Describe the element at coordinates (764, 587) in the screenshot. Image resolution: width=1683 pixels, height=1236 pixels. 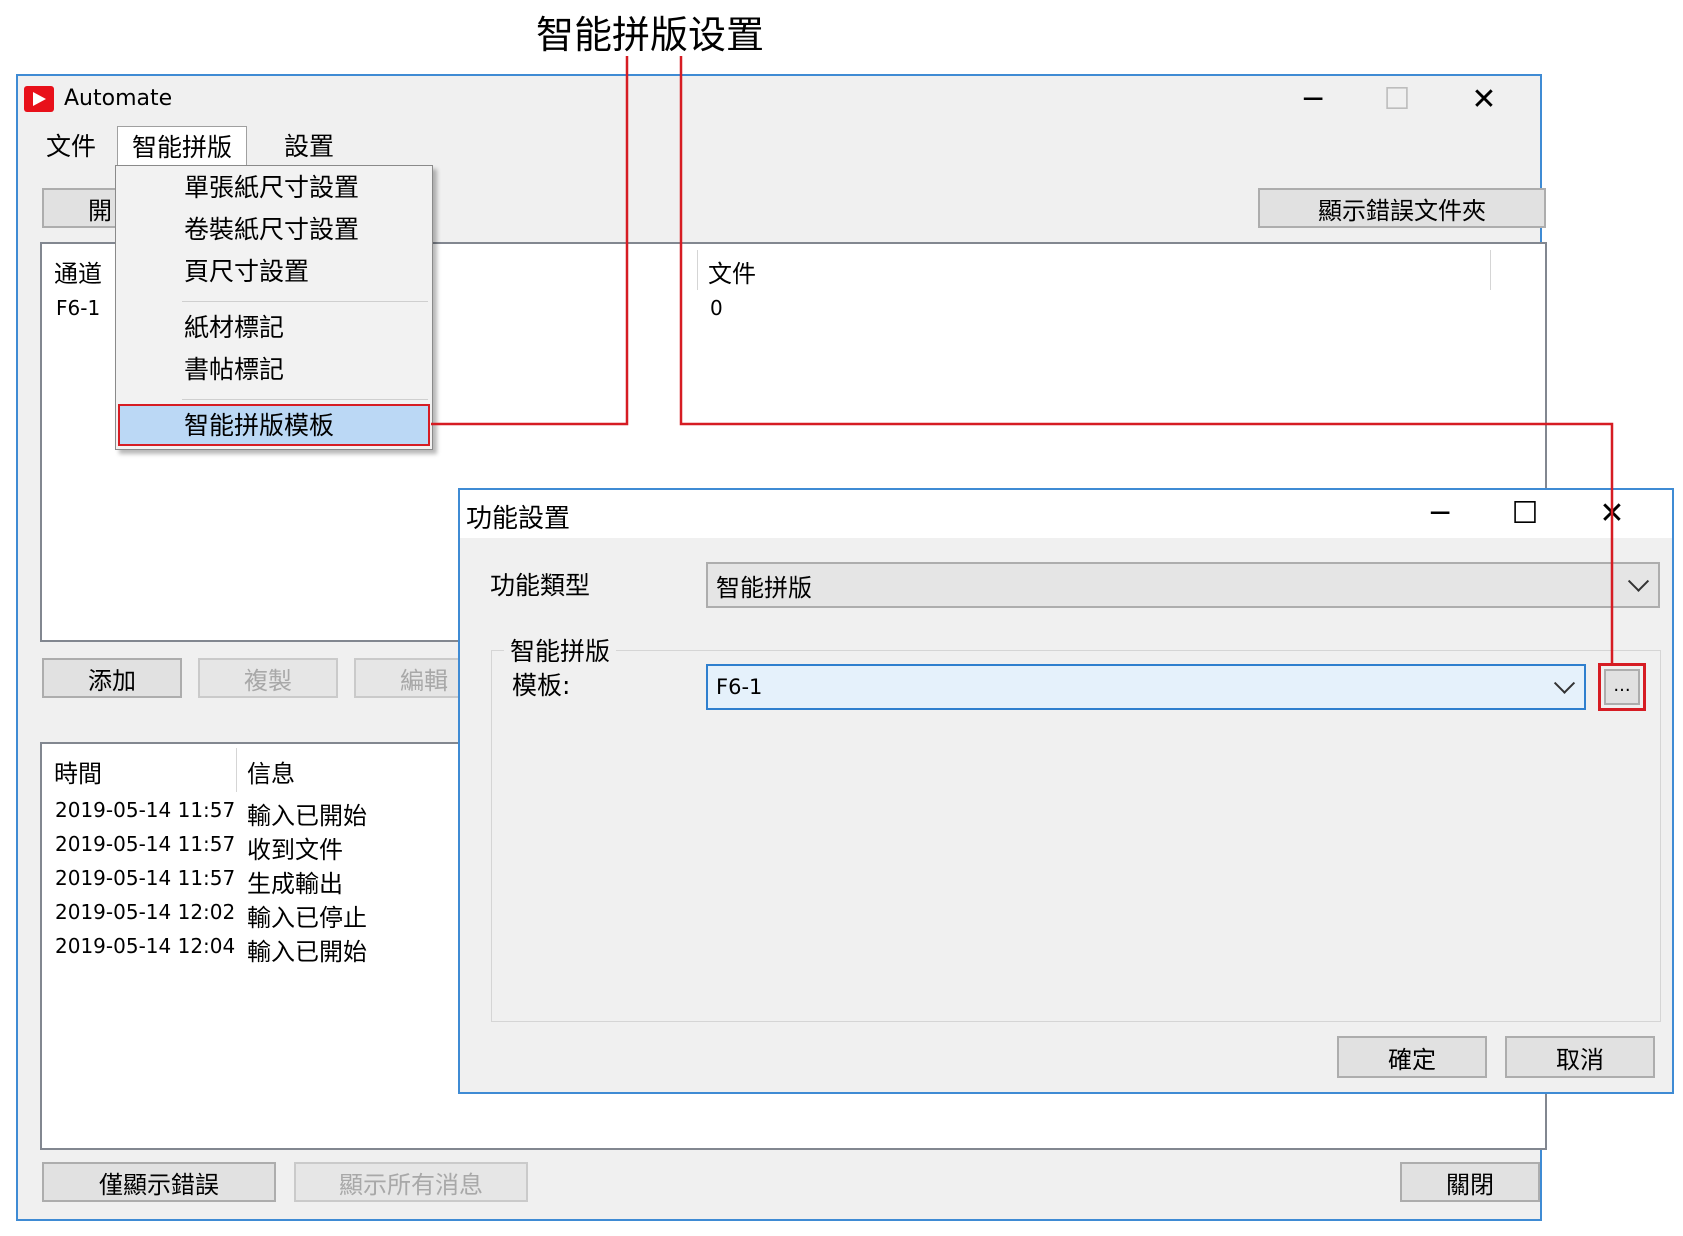
I see `function-type-value: 智能拼版` at that location.